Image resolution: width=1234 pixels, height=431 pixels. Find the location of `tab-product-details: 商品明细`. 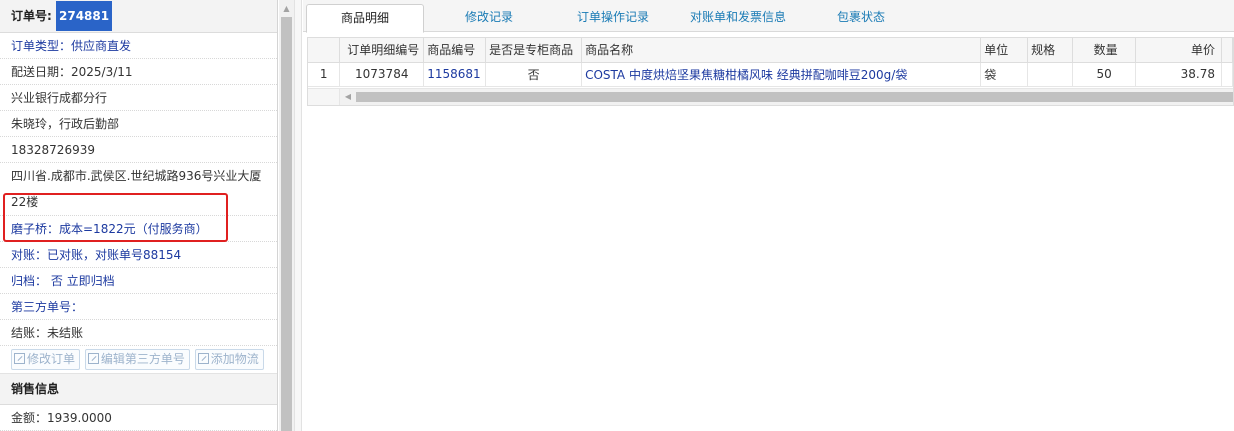

tab-product-details: 商品明细 is located at coordinates (365, 18).